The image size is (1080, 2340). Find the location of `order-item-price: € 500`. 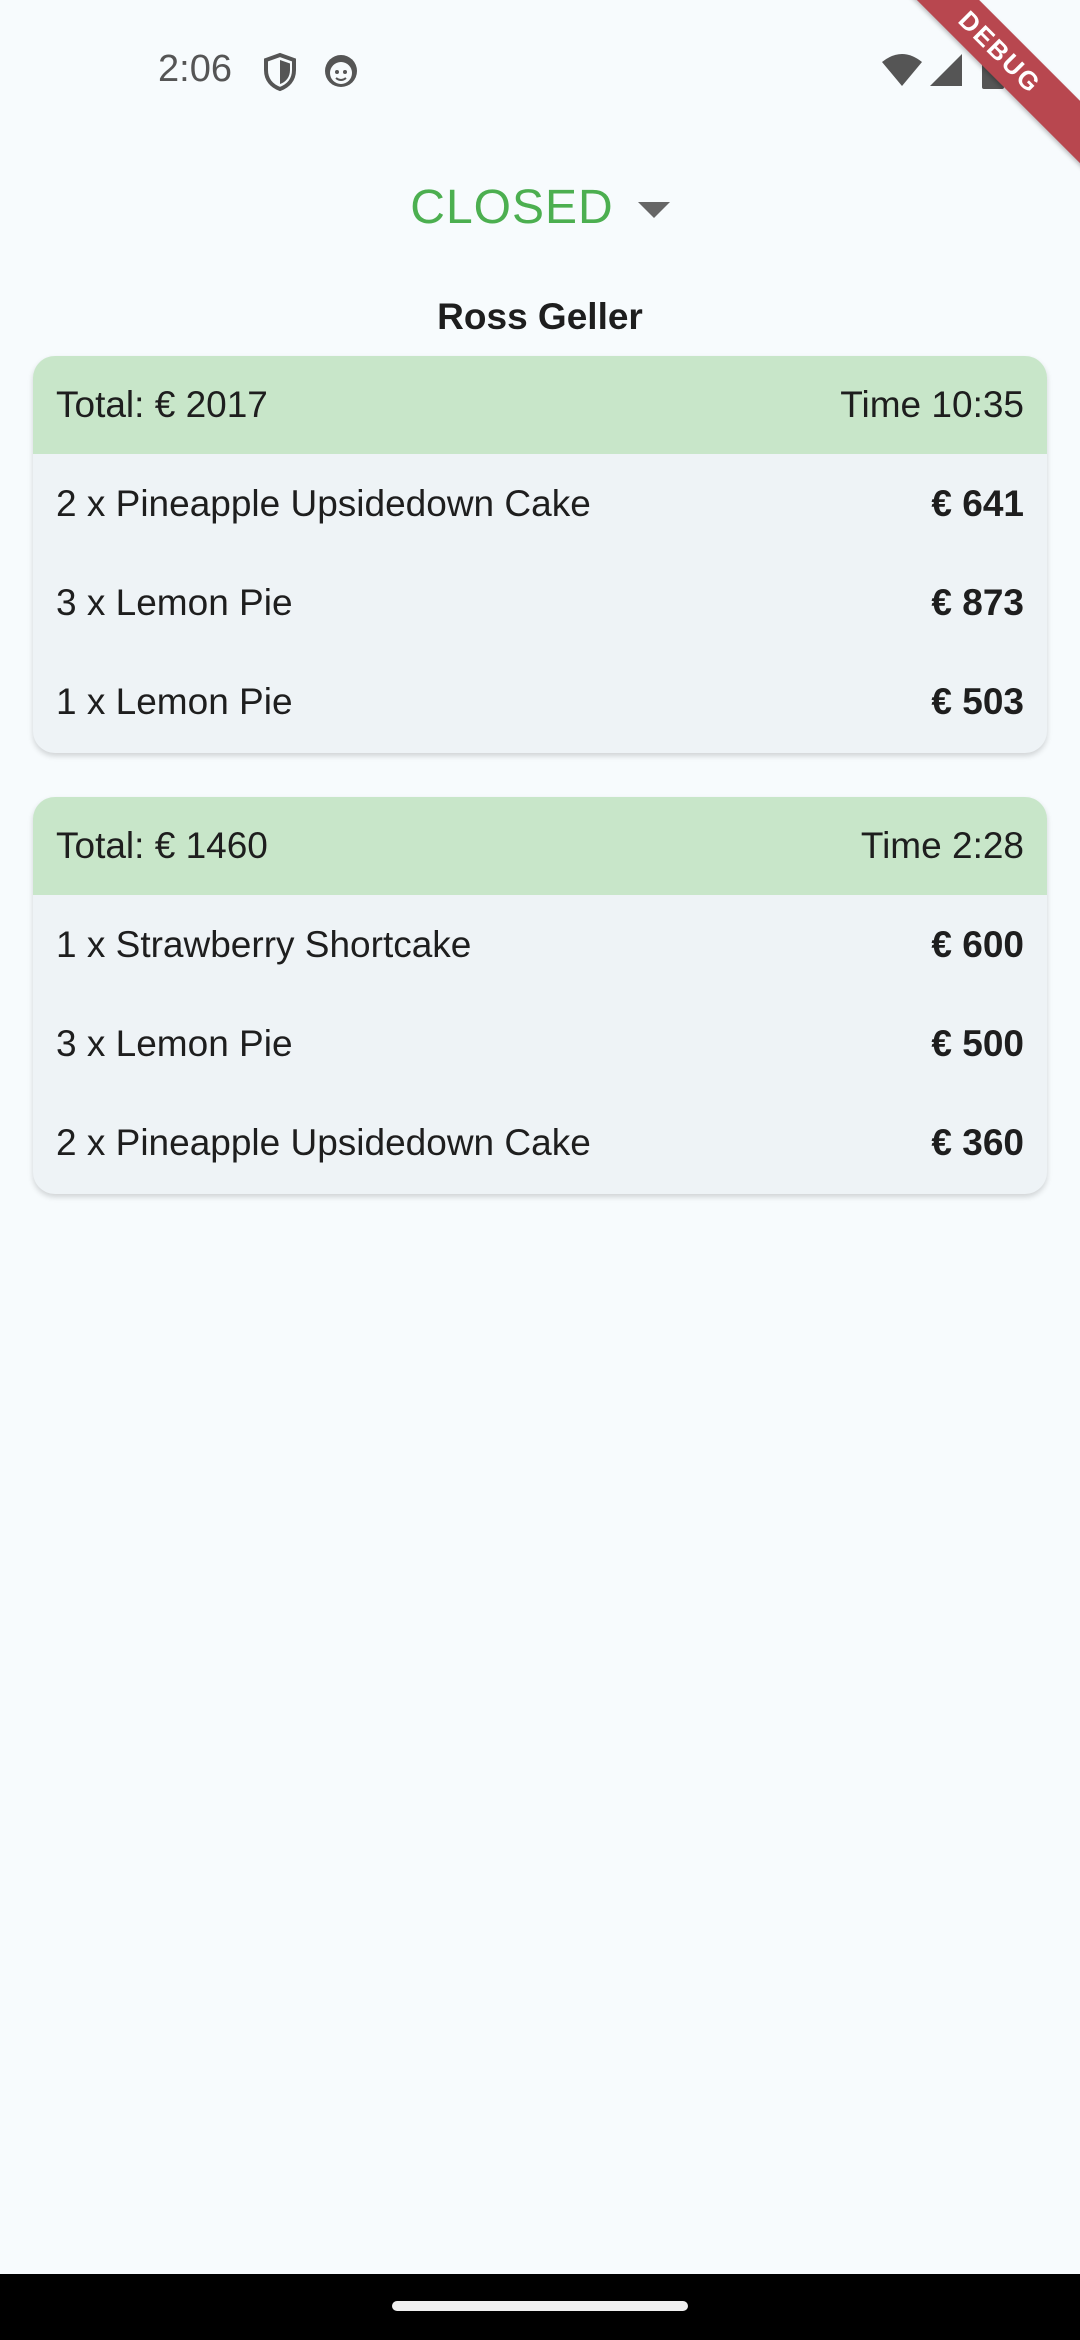

order-item-price: € 500 is located at coordinates (977, 1043).